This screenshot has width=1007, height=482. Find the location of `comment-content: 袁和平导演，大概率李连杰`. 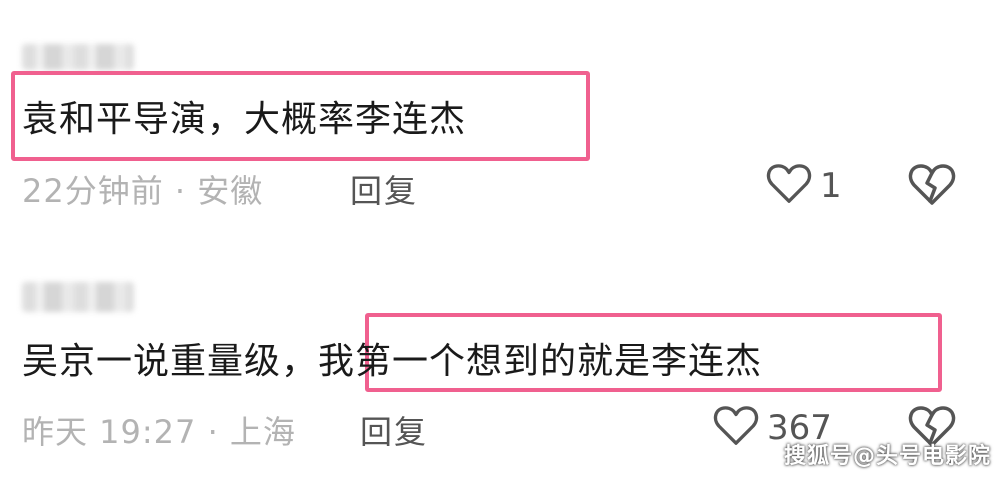

comment-content: 袁和平导演，大概率李连杰 is located at coordinates (244, 120).